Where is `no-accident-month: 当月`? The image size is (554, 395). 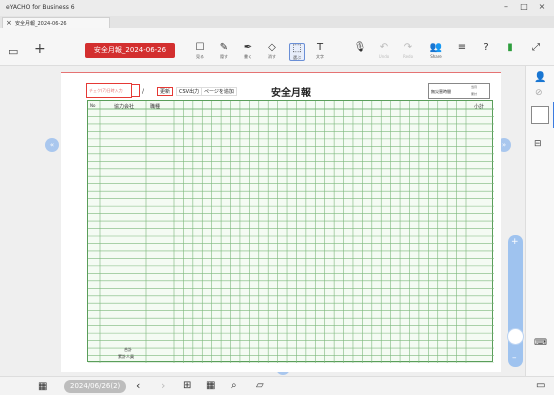 no-accident-month: 当月 is located at coordinates (474, 87).